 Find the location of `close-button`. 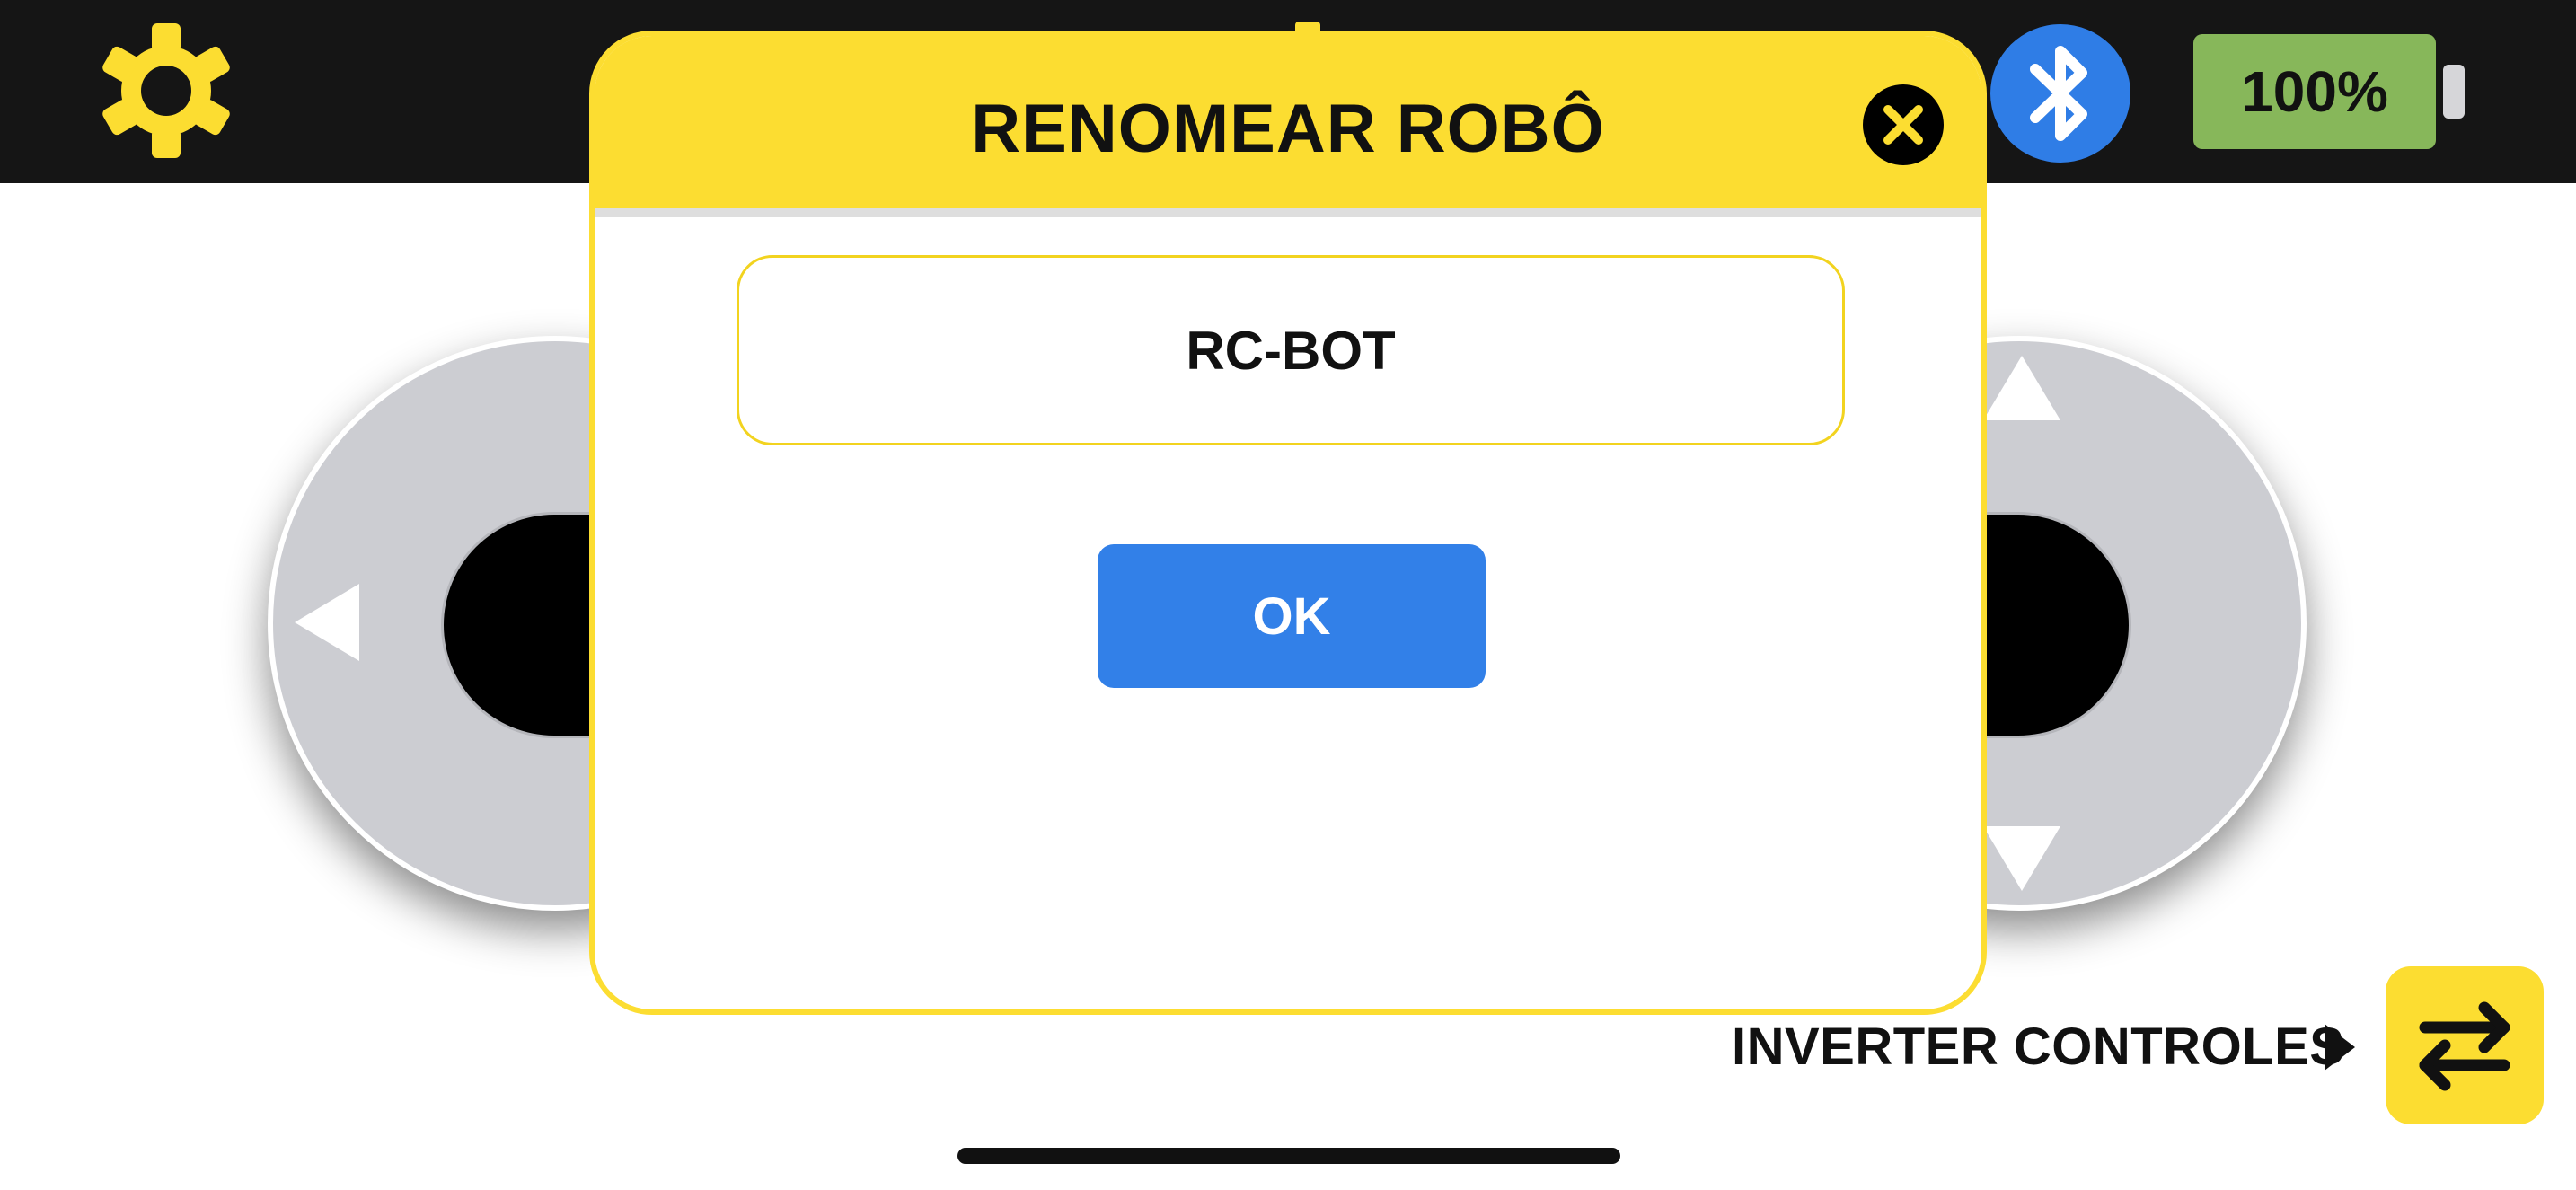

close-button is located at coordinates (1903, 124).